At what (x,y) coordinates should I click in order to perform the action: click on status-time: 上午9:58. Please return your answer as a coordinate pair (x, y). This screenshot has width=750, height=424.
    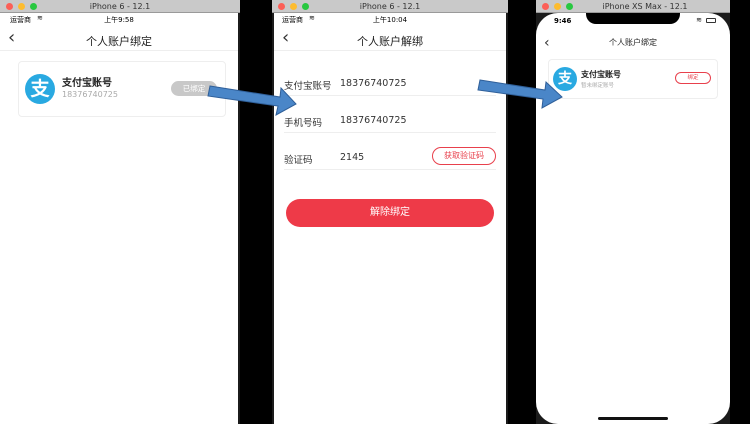
    Looking at the image, I should click on (119, 20).